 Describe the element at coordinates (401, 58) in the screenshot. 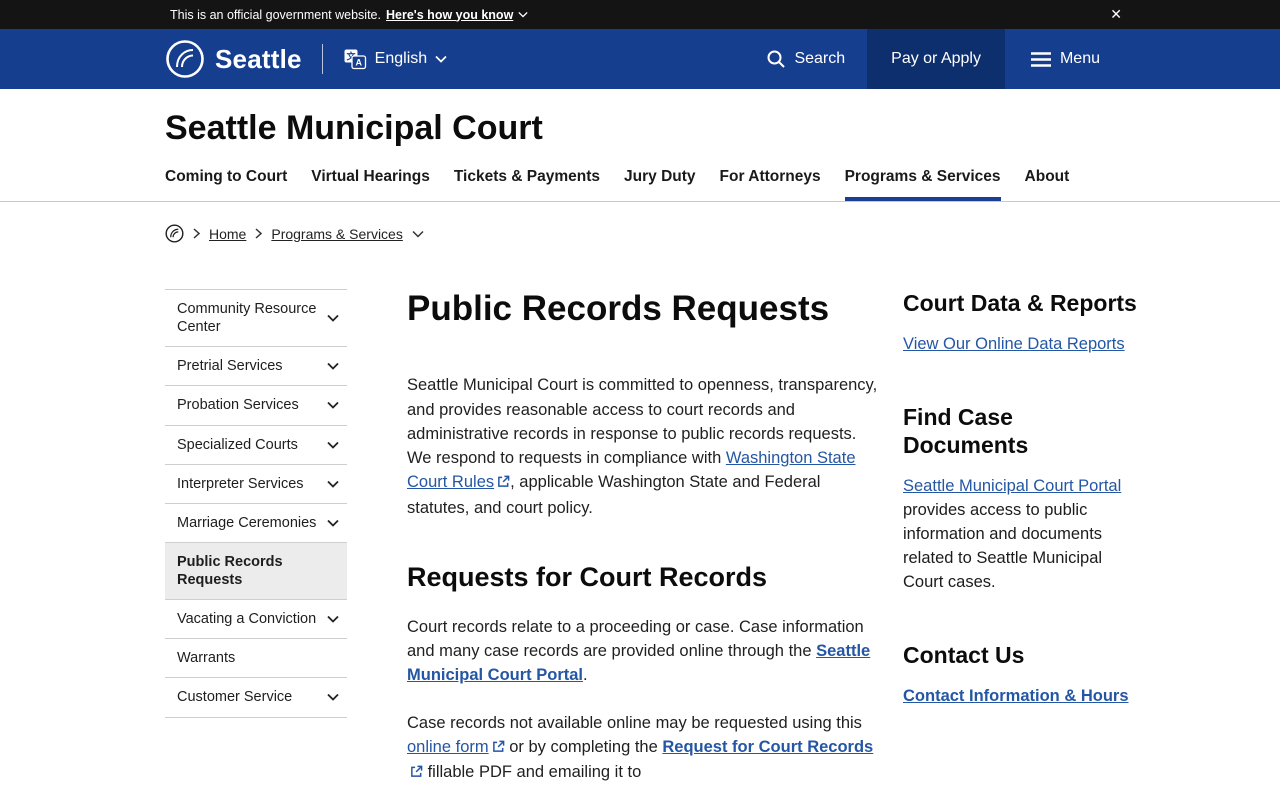

I see `language-label: English` at that location.